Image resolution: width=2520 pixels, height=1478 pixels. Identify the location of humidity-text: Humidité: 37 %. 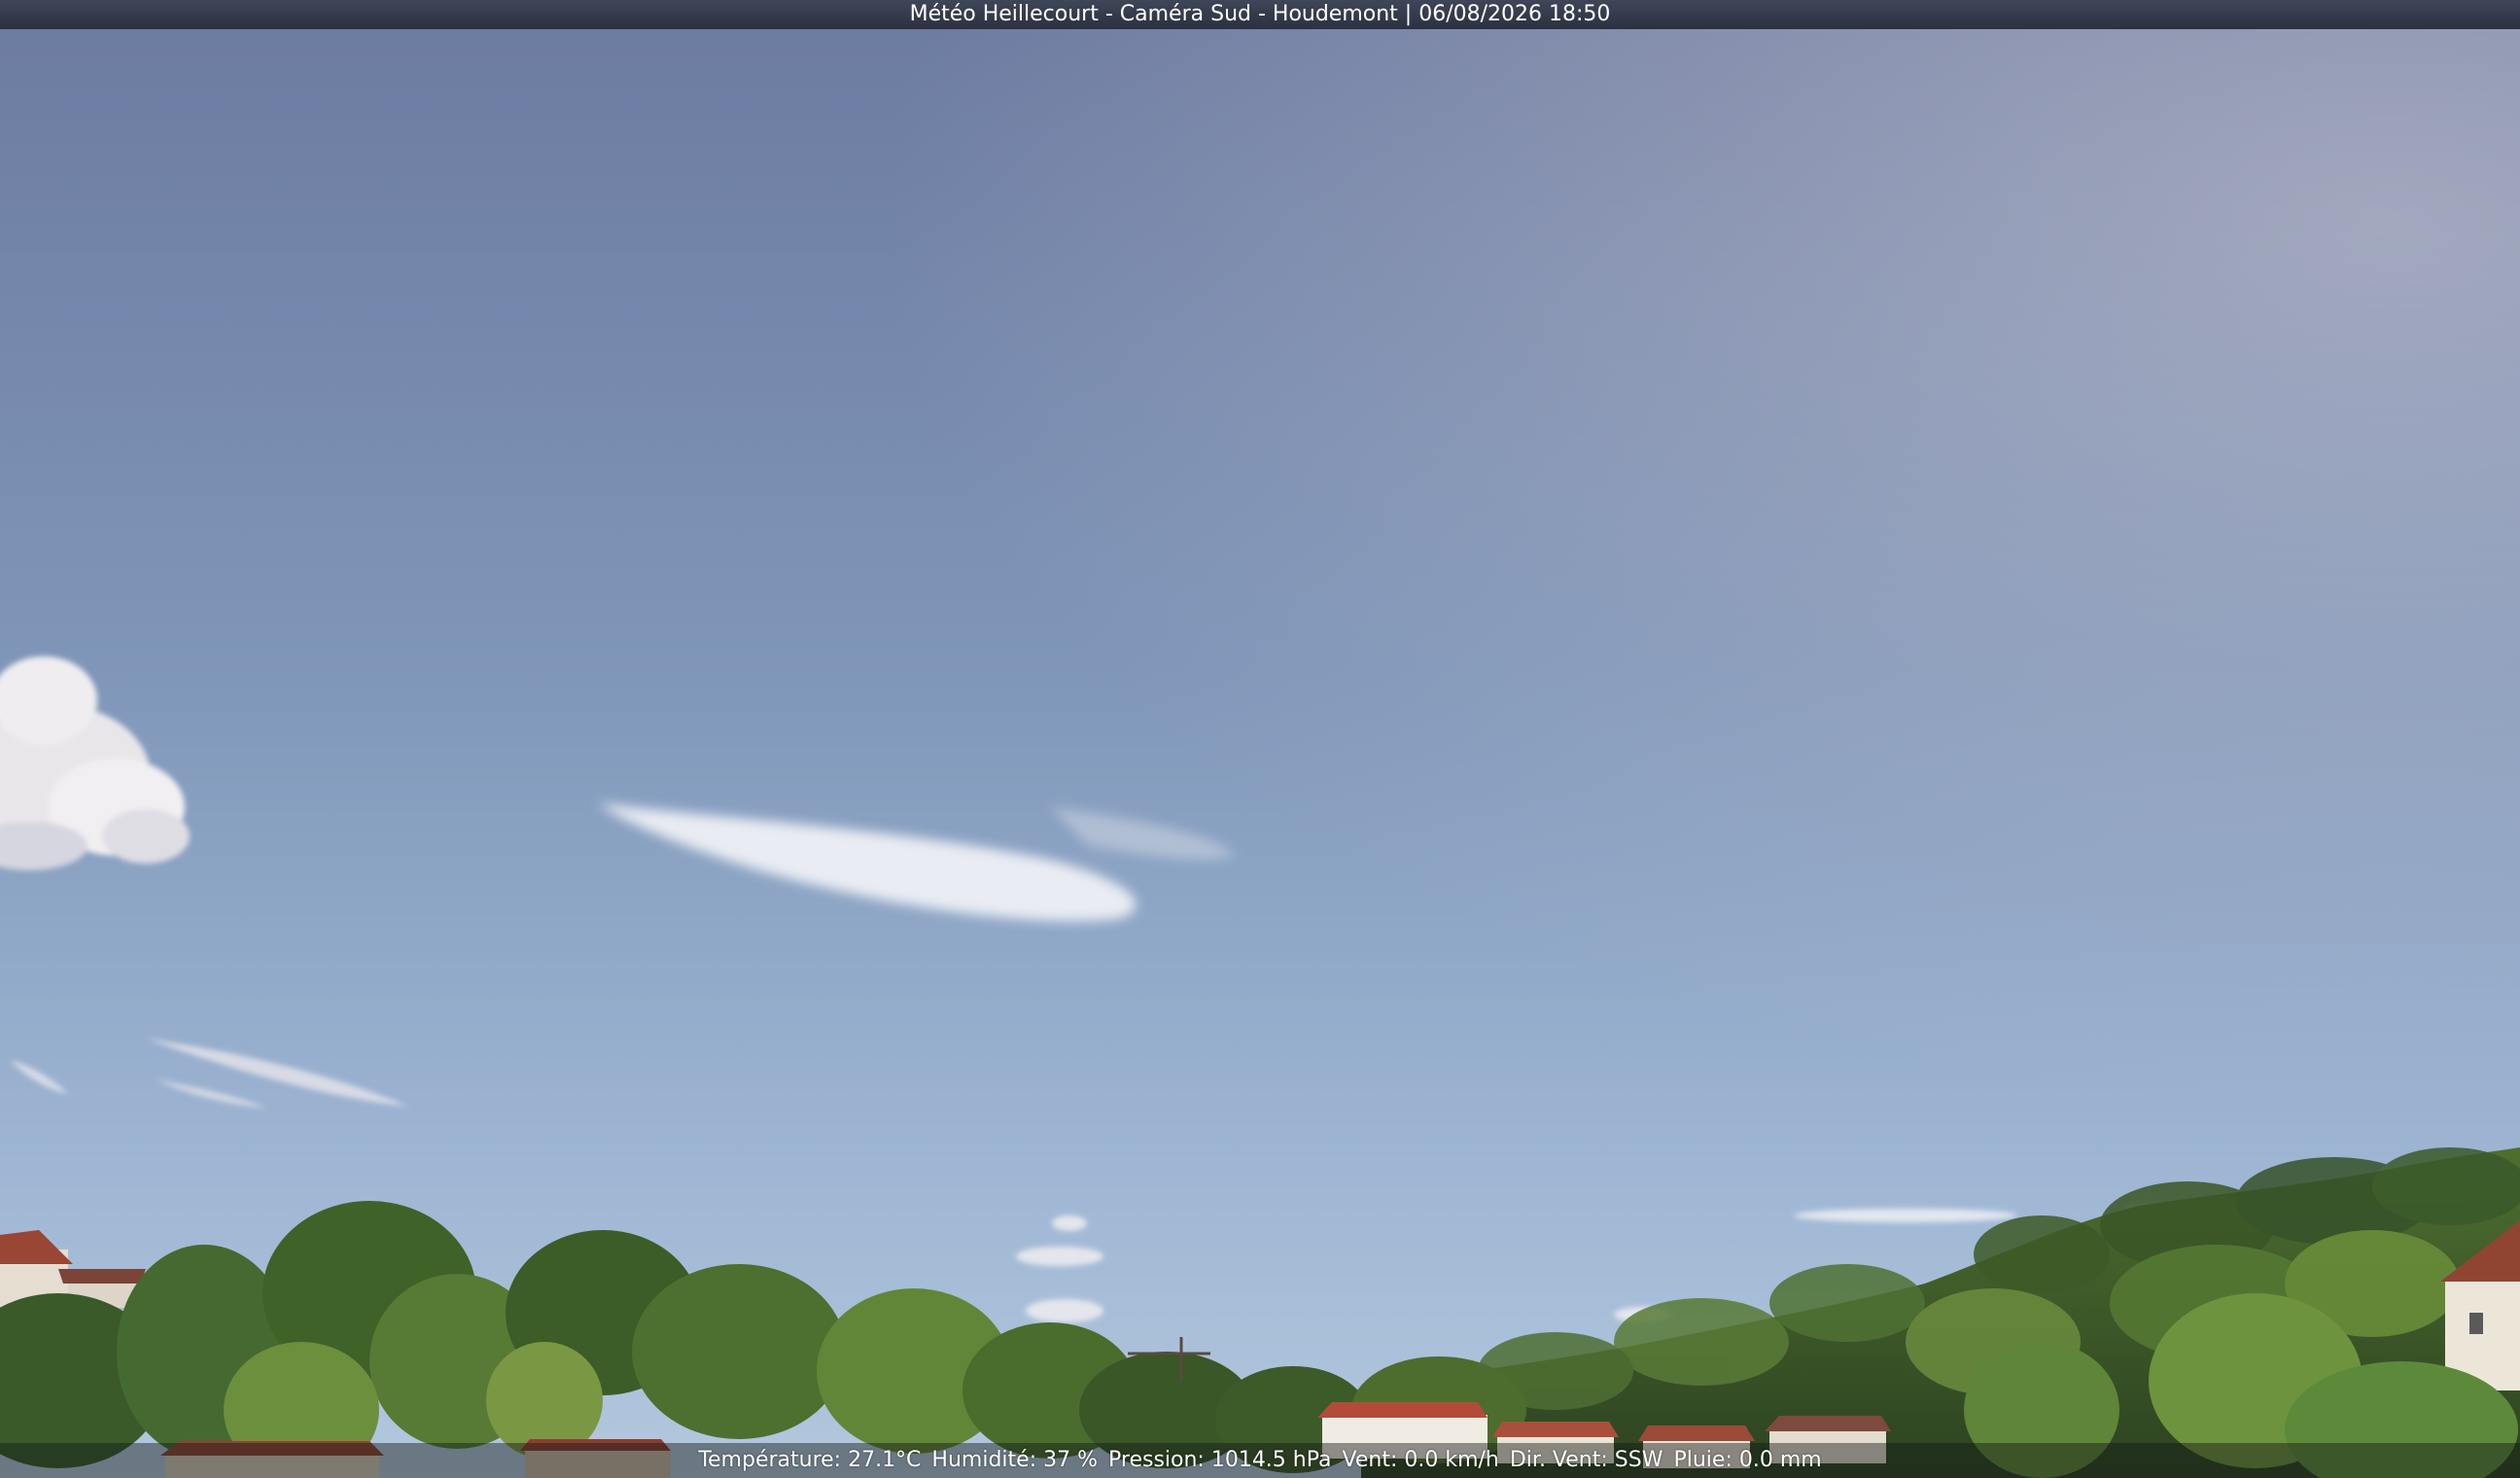
(1014, 1460).